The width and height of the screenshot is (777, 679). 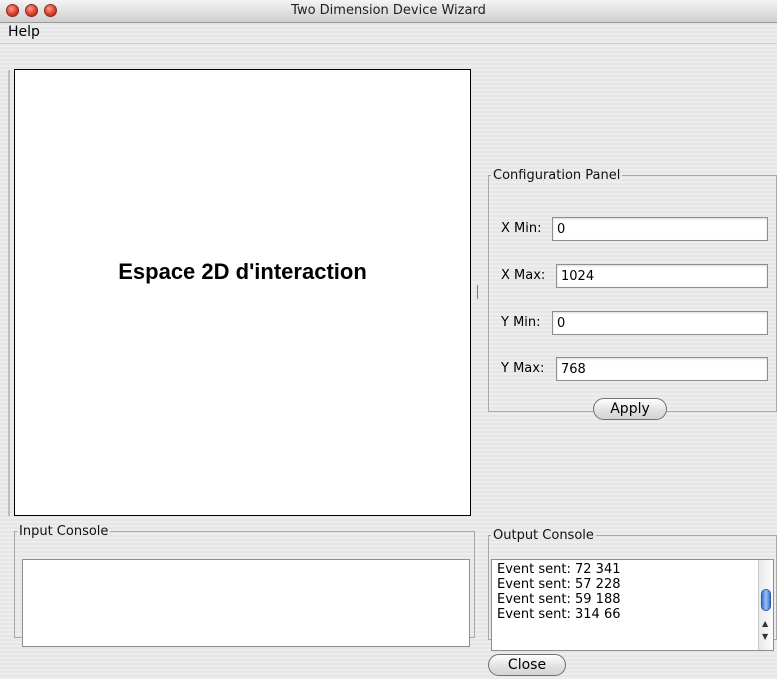 I want to click on close-button: Close, so click(x=527, y=665).